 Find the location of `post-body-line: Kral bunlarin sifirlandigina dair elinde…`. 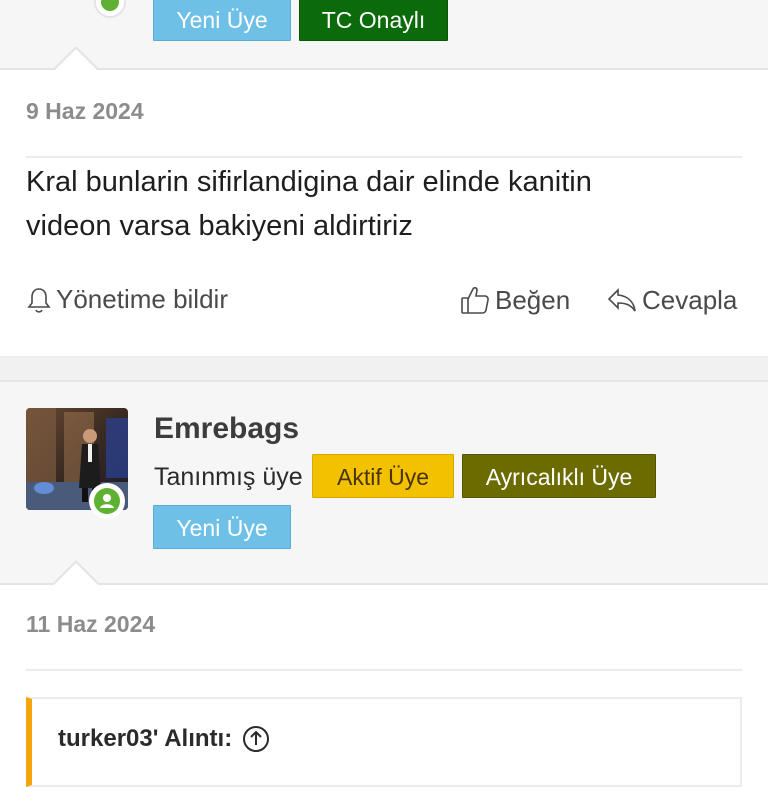

post-body-line: Kral bunlarin sifirlandigina dair elinde… is located at coordinates (309, 182).